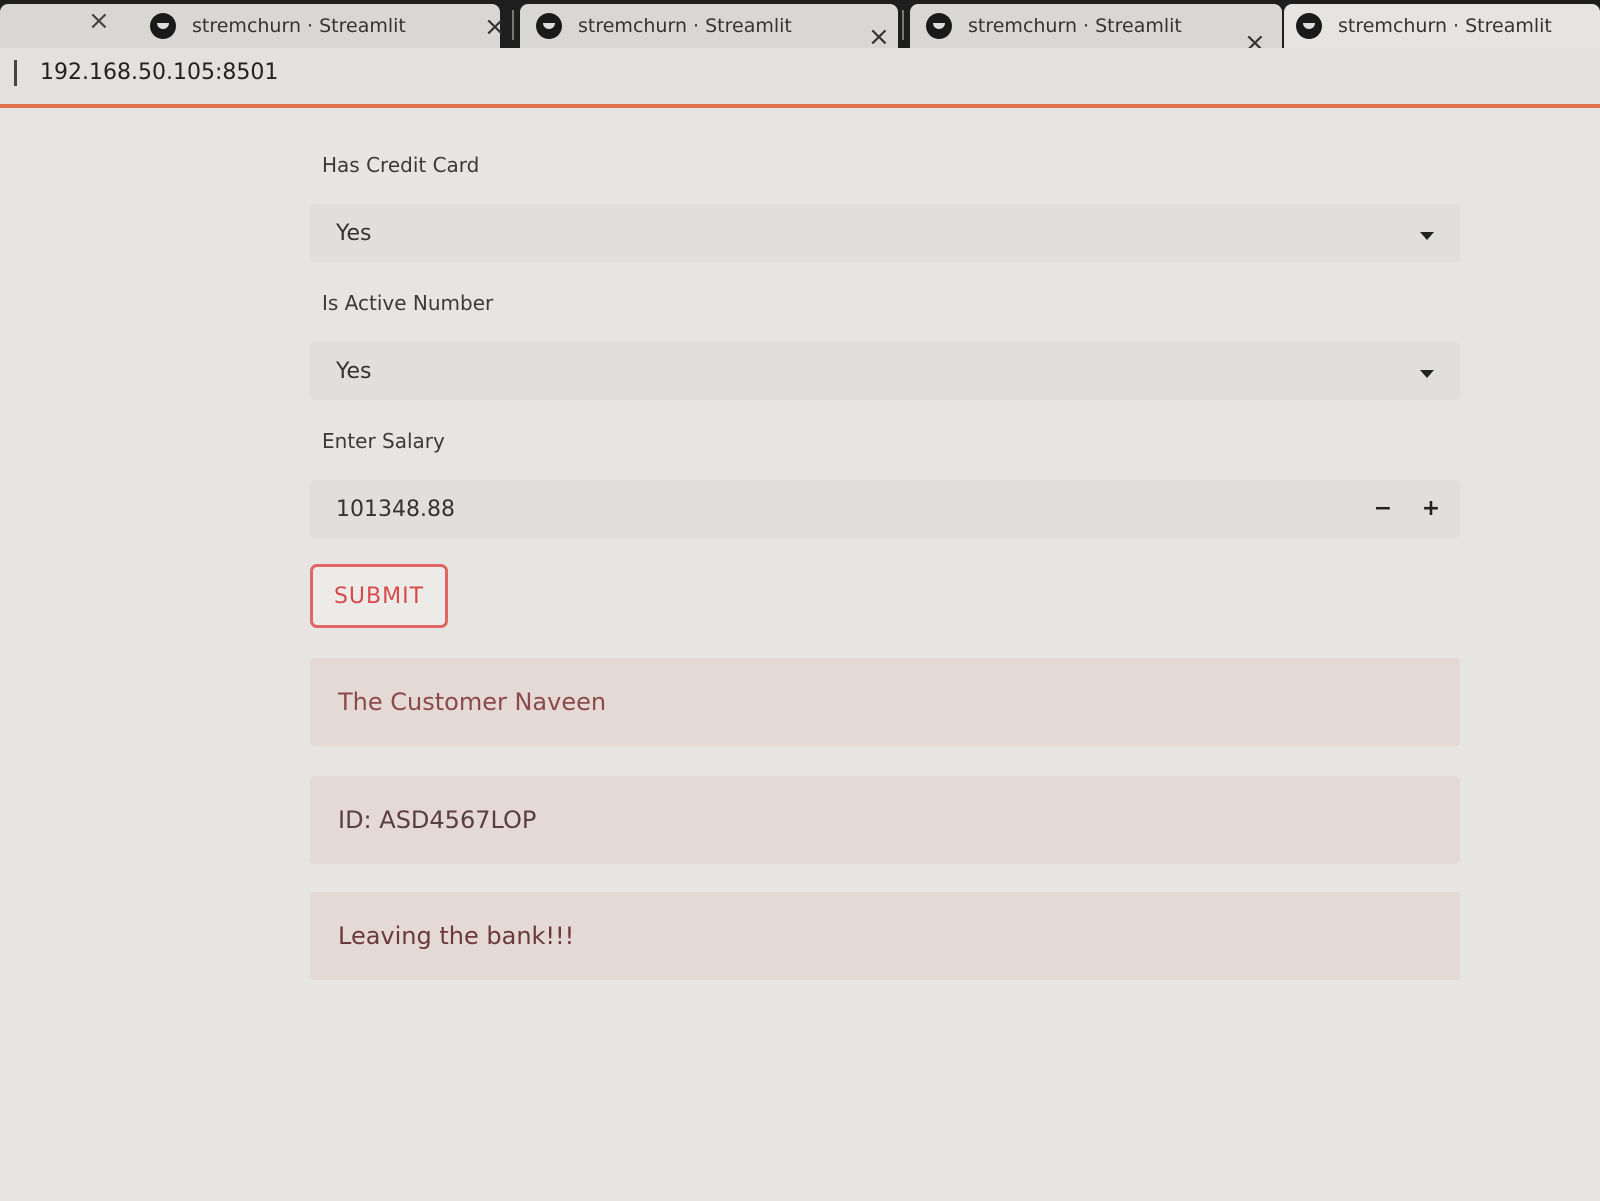 This screenshot has height=1201, width=1600. I want to click on tab-2-close-icon: ×, so click(495, 27).